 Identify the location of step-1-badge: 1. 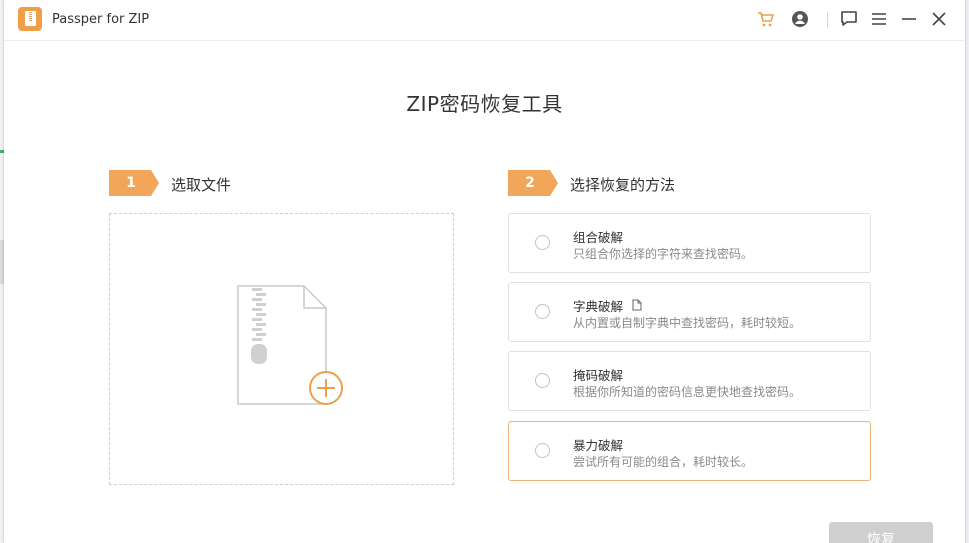
(134, 183).